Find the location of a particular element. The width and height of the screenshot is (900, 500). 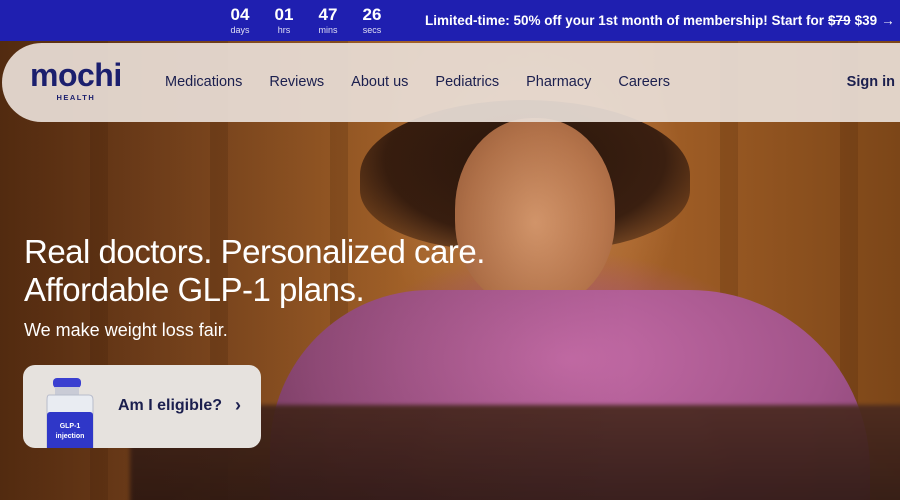

vial-label-2: injection is located at coordinates (70, 436).